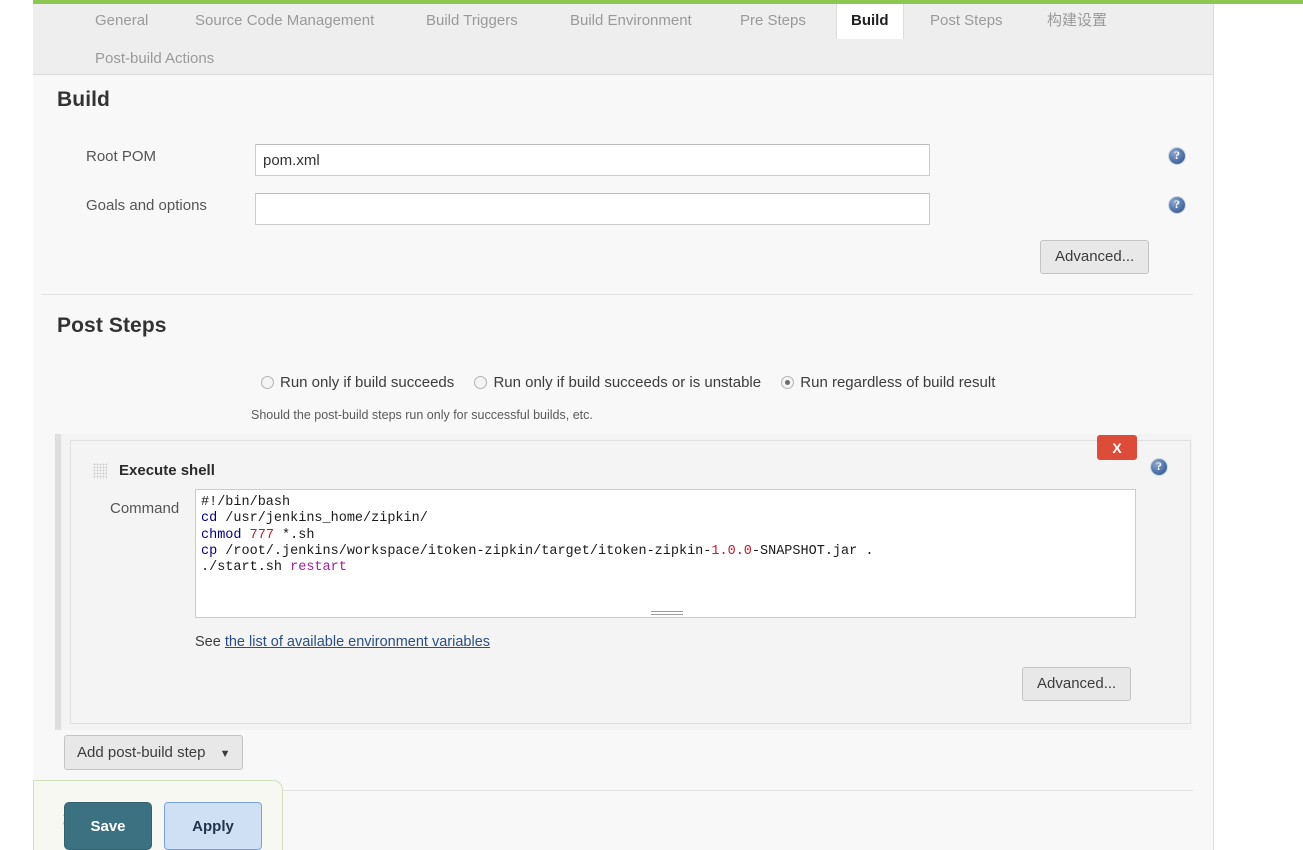  I want to click on add-post-build-step-button: Add post-build step ▼, so click(154, 752).